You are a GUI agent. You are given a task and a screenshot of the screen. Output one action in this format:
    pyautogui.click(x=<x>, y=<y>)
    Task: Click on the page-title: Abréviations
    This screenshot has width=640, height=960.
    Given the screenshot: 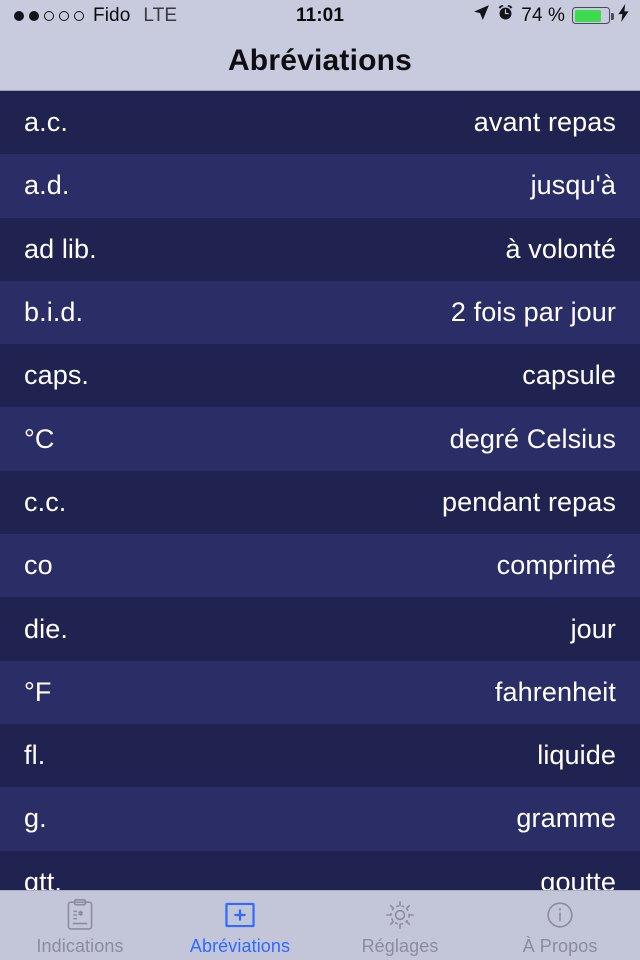 What is the action you would take?
    pyautogui.click(x=320, y=60)
    